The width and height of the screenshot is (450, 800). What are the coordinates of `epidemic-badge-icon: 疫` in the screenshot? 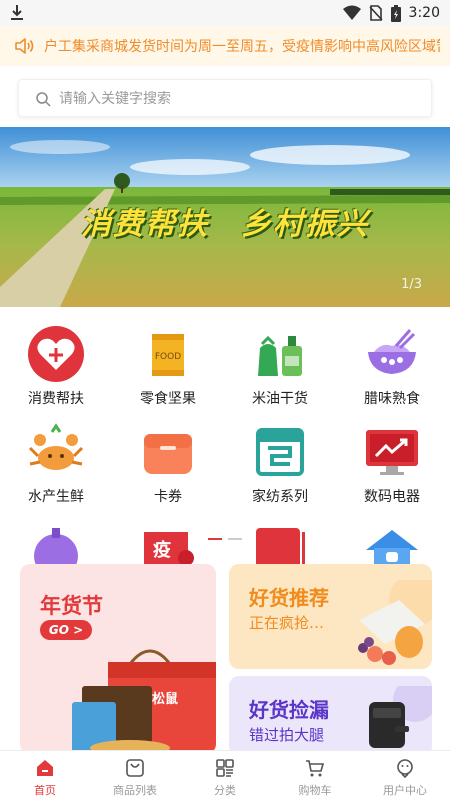 It's located at (169, 548).